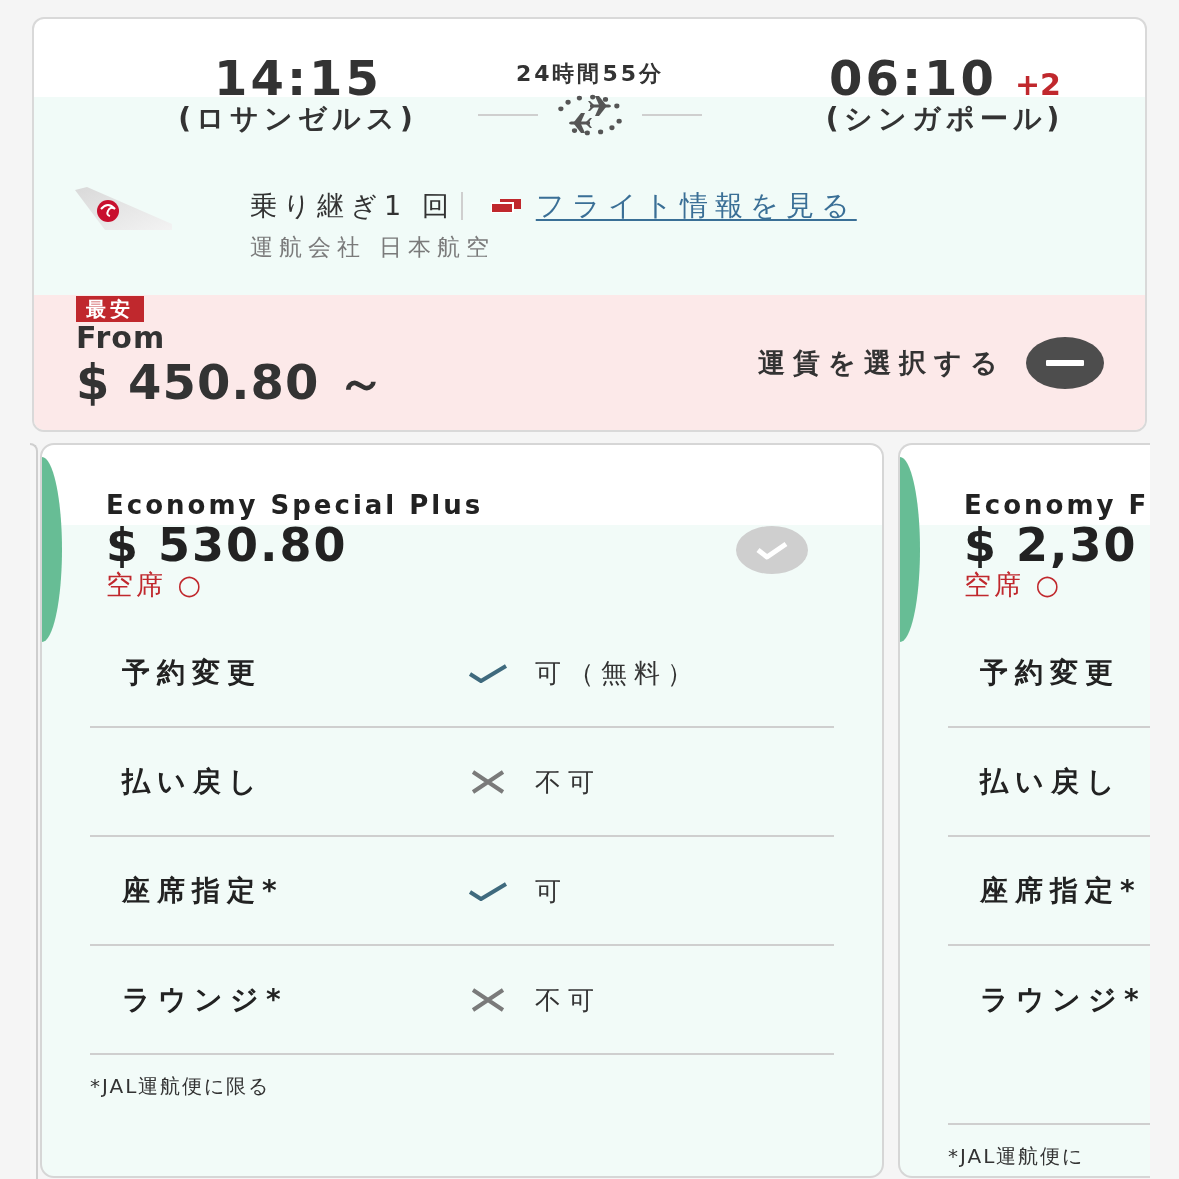 This screenshot has height=1179, width=1179. I want to click on footnote: *JAL運航便に限る, so click(180, 1086).